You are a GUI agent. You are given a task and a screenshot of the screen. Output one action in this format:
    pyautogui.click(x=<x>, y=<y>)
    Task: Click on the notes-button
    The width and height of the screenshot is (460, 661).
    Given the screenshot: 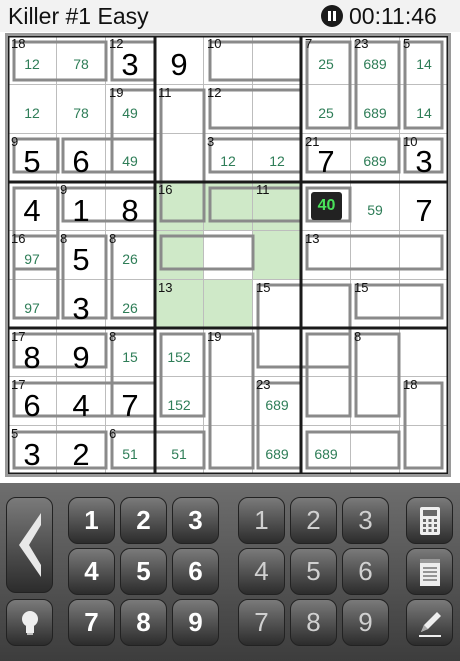 What is the action you would take?
    pyautogui.click(x=429, y=571)
    